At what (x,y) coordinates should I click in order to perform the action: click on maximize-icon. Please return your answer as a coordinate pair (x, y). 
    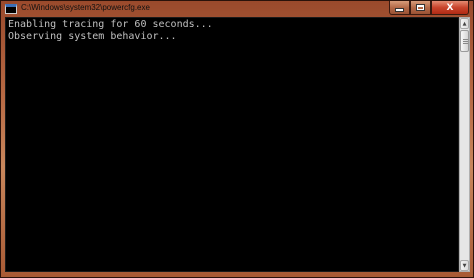
    Looking at the image, I should click on (420, 7).